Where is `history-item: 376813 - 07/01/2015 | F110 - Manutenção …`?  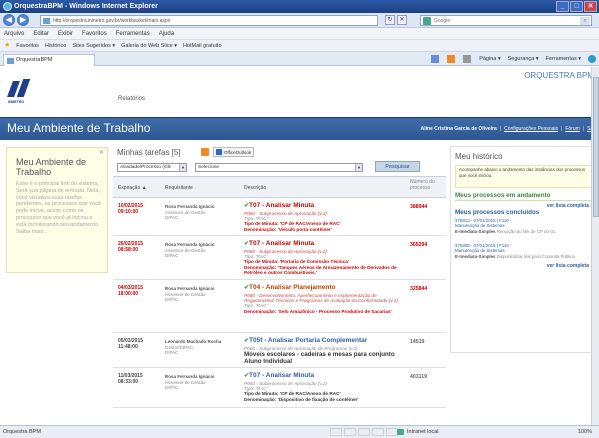 history-item: 376813 - 07/01/2015 | F110 - Manutenção … is located at coordinates (523, 226).